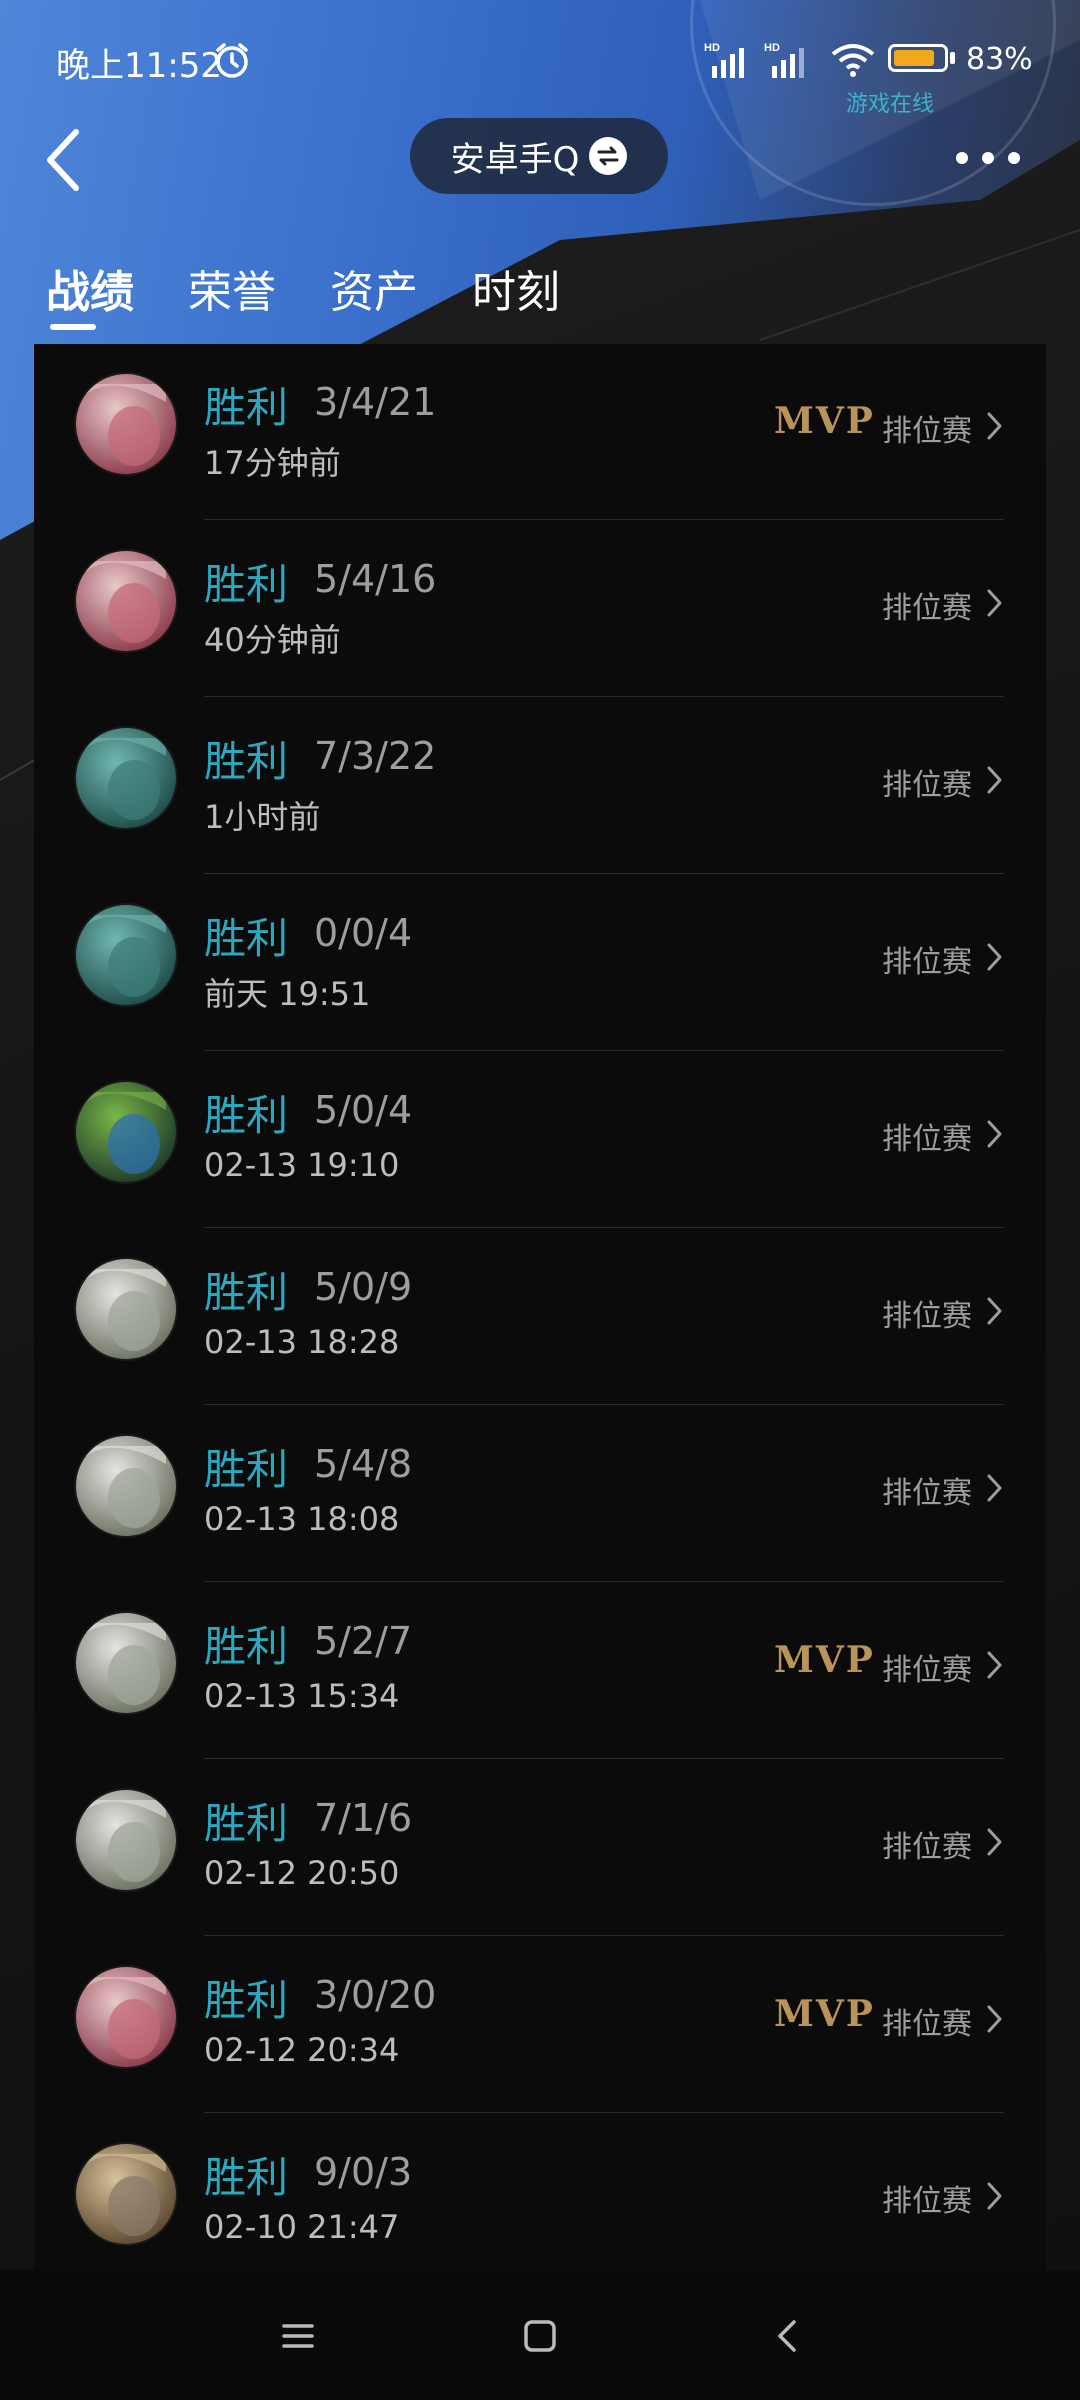 The image size is (1080, 2400). What do you see at coordinates (363, 1110) in the screenshot?
I see `match-kda: 5/0/4` at bounding box center [363, 1110].